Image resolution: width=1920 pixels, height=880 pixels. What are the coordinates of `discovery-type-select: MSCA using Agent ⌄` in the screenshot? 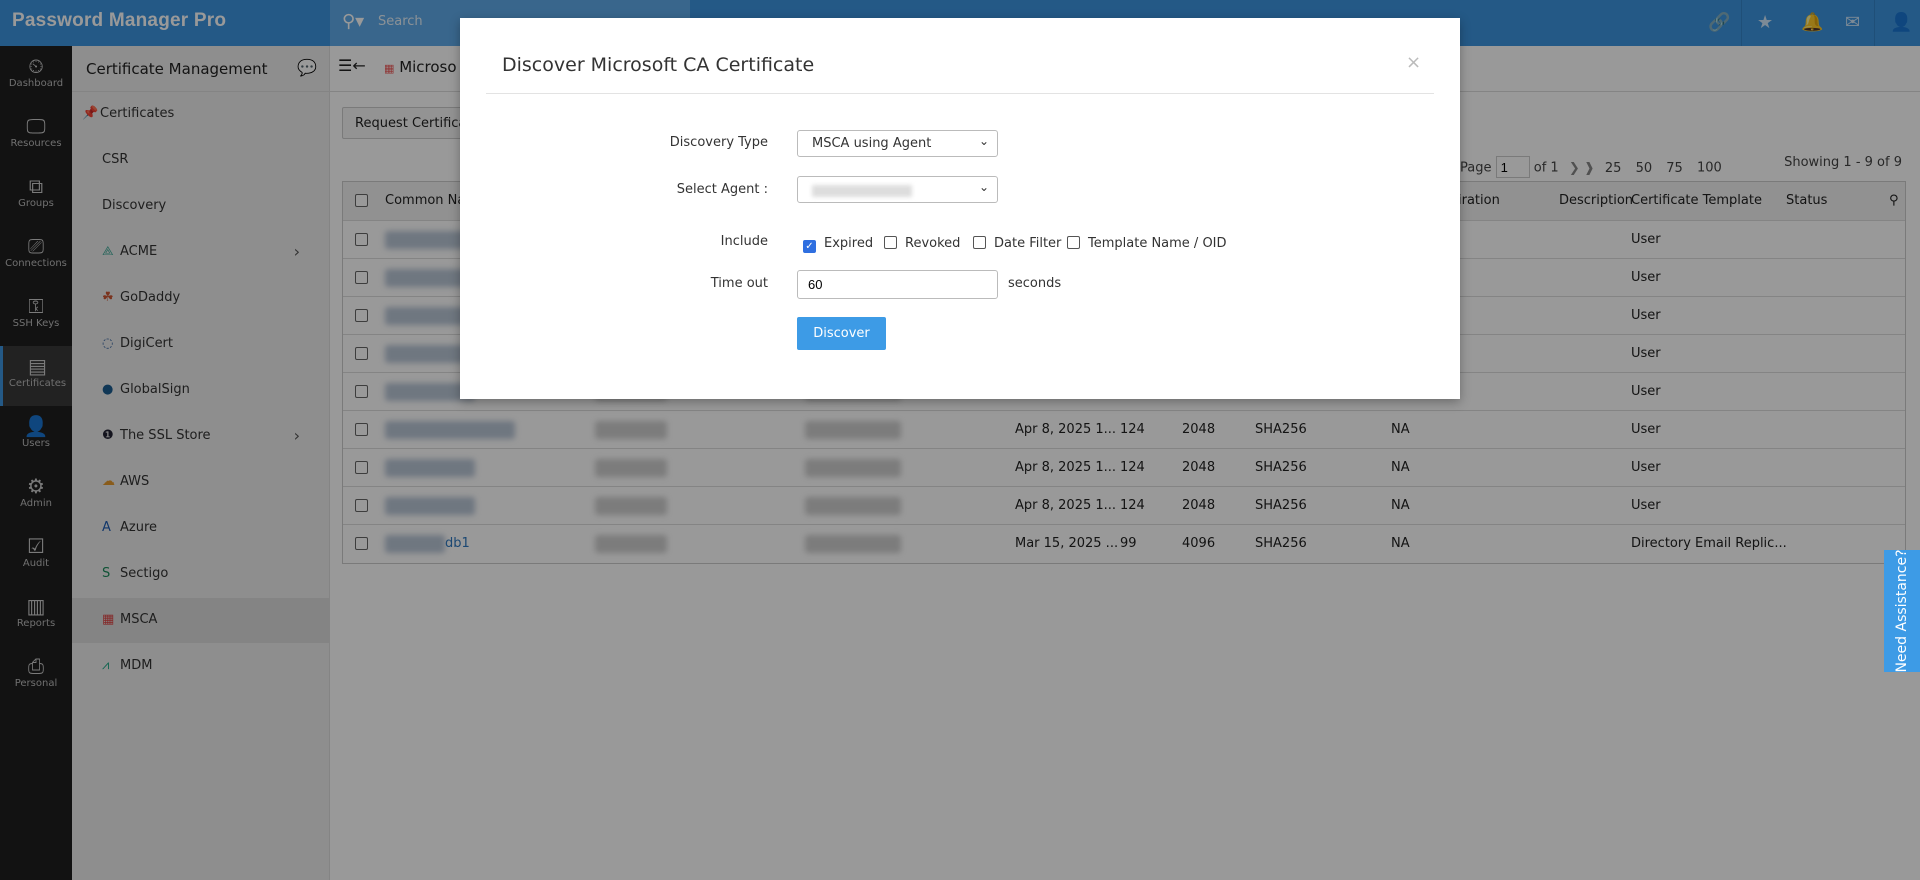 It's located at (897, 143).